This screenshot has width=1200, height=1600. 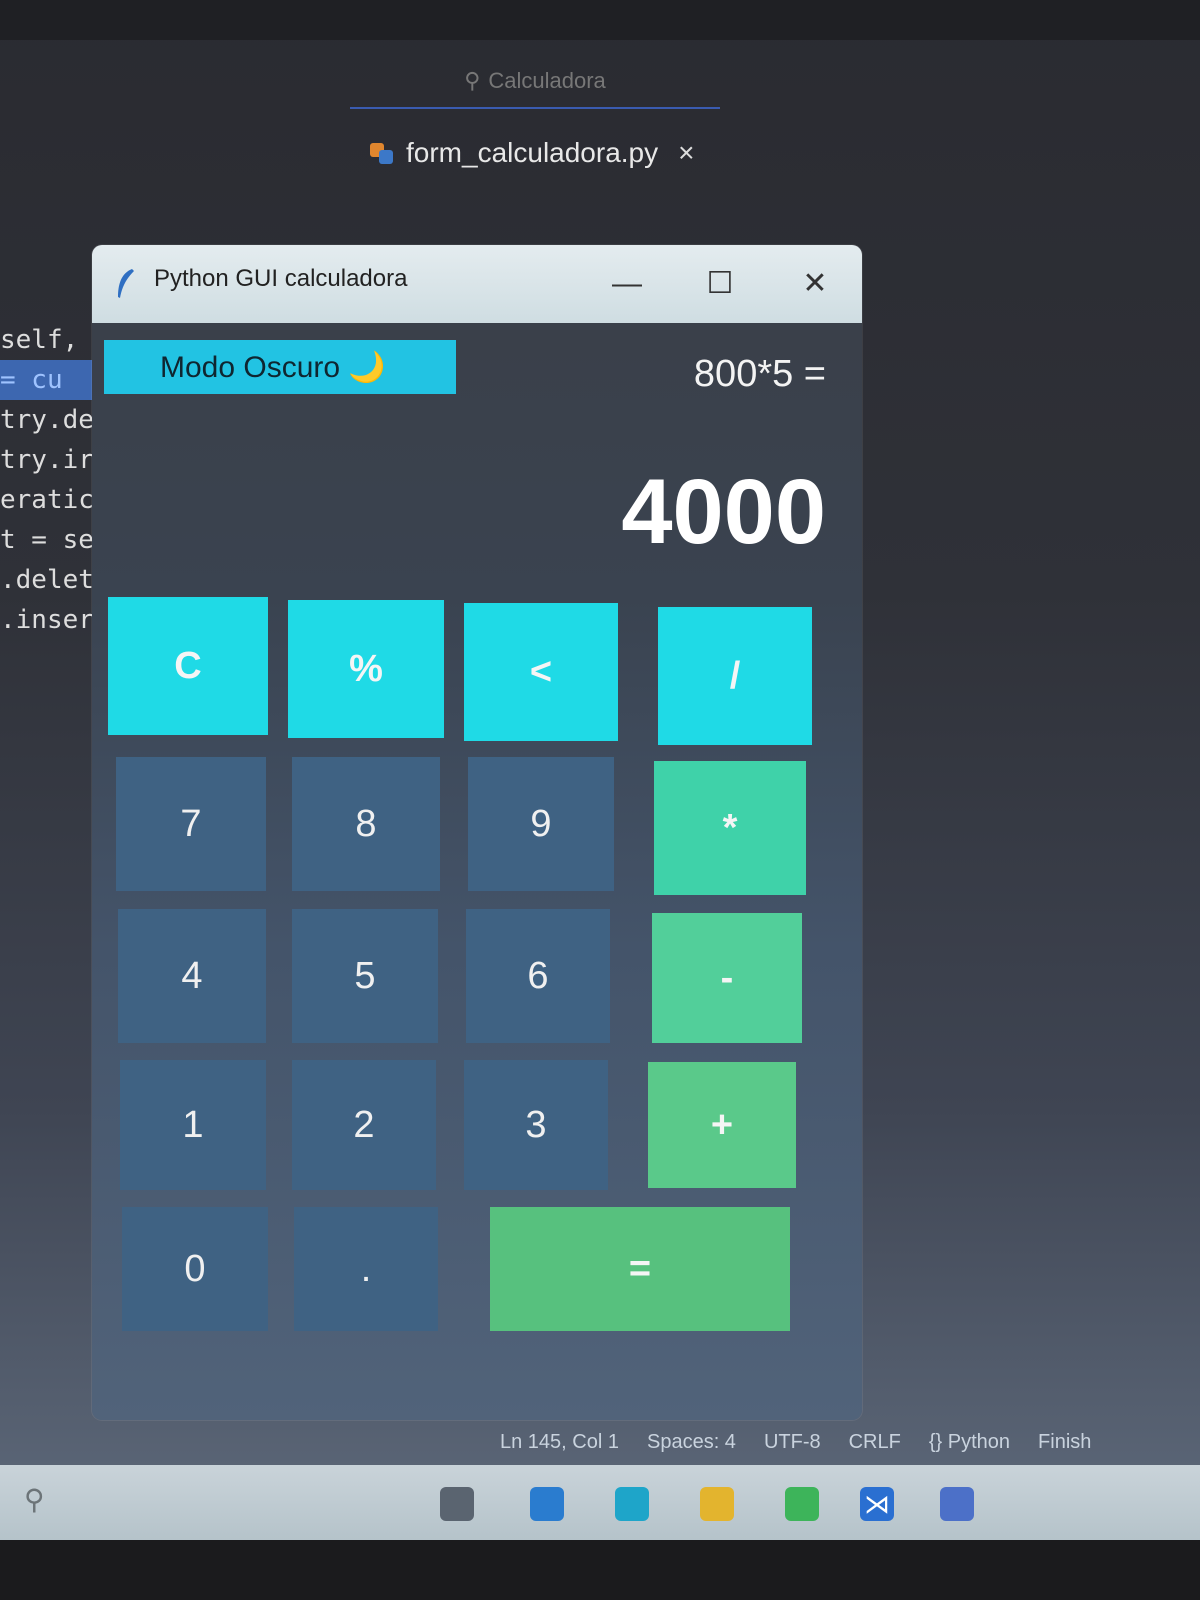 I want to click on close-button: ✕, so click(x=815, y=284).